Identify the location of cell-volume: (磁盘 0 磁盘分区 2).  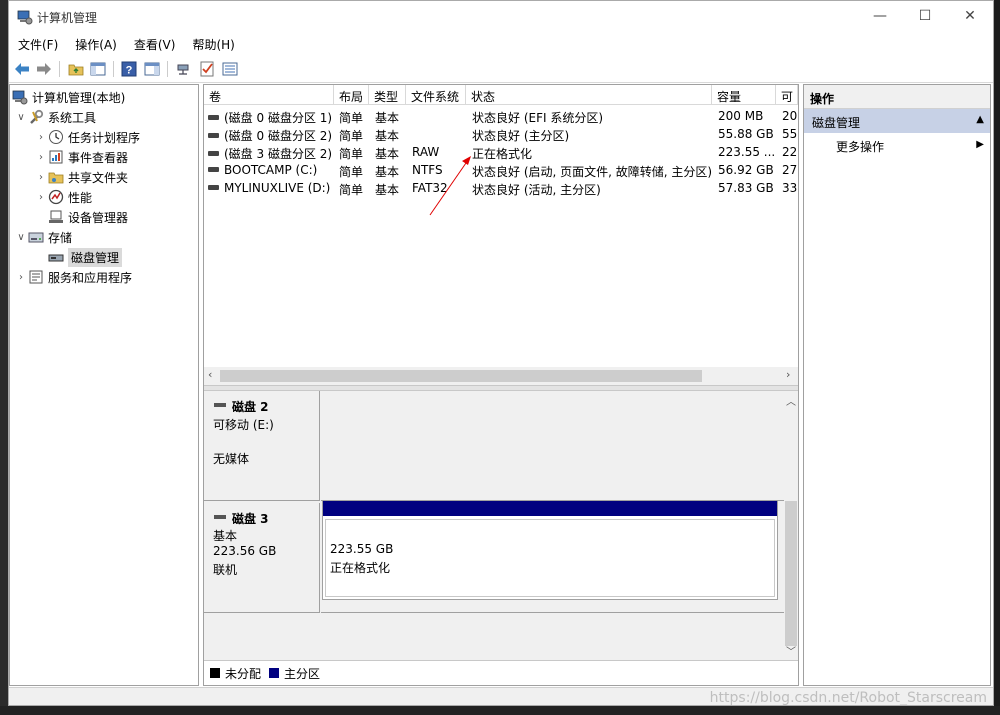
(271, 134).